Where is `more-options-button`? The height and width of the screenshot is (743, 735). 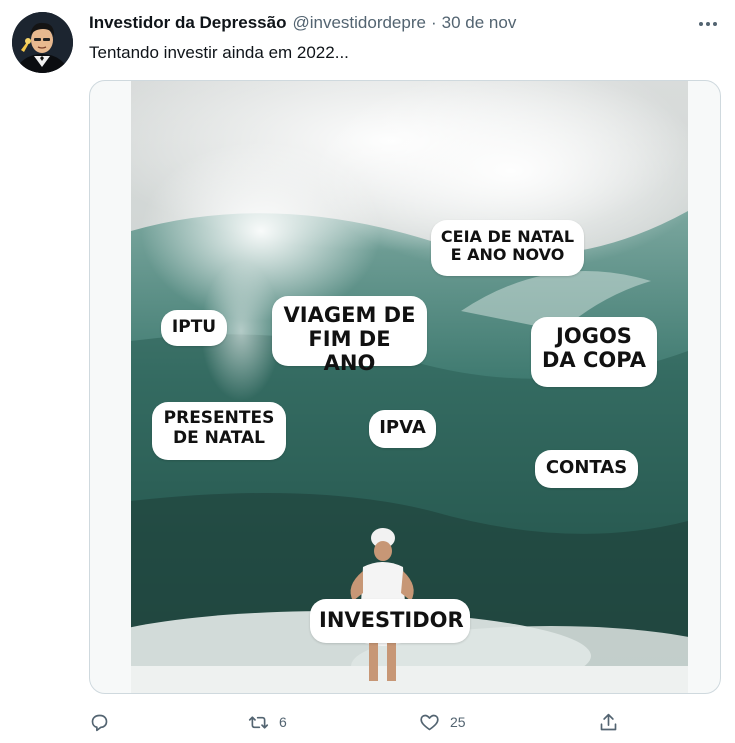
more-options-button is located at coordinates (708, 24).